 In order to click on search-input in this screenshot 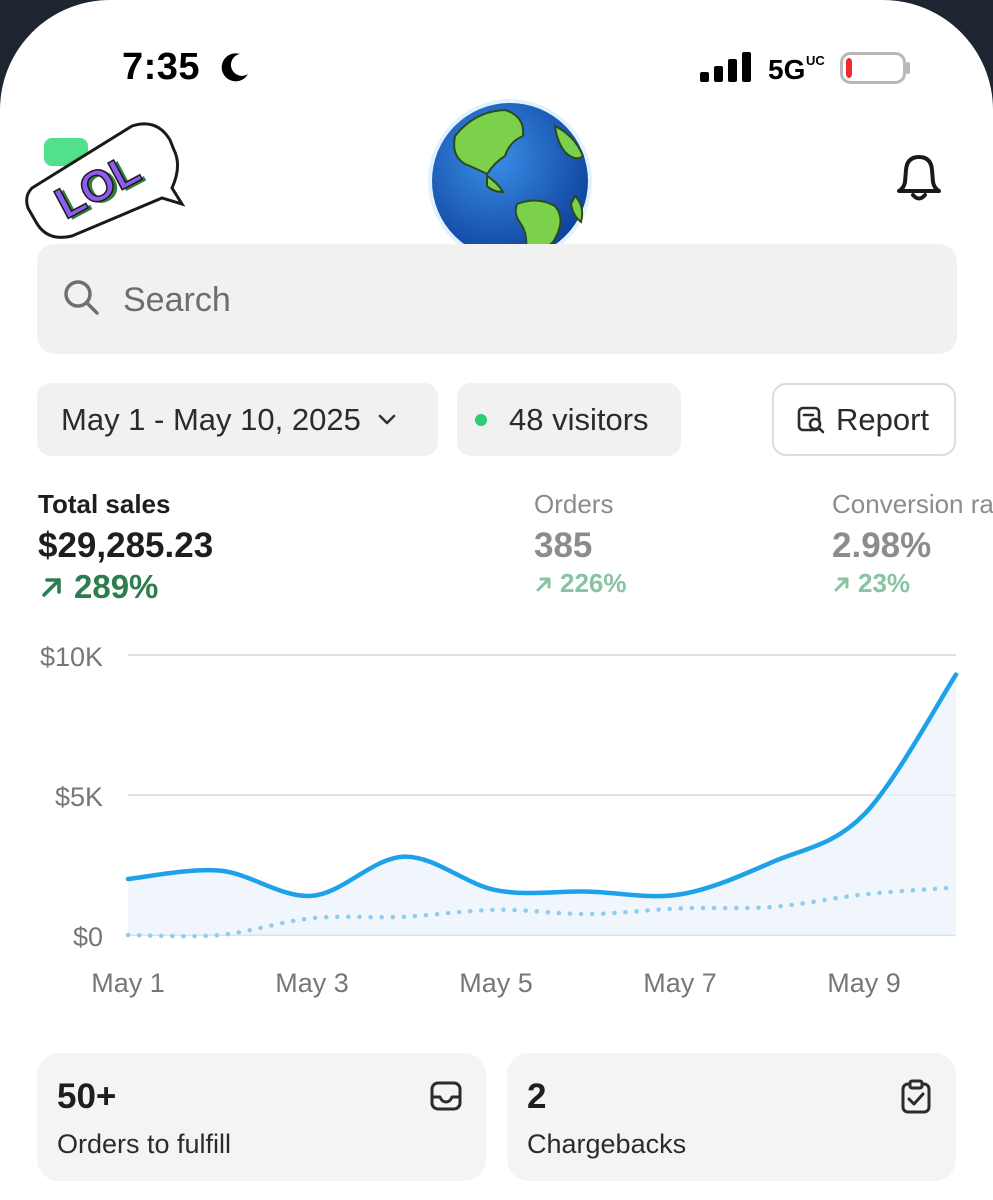, I will do `click(523, 300)`.